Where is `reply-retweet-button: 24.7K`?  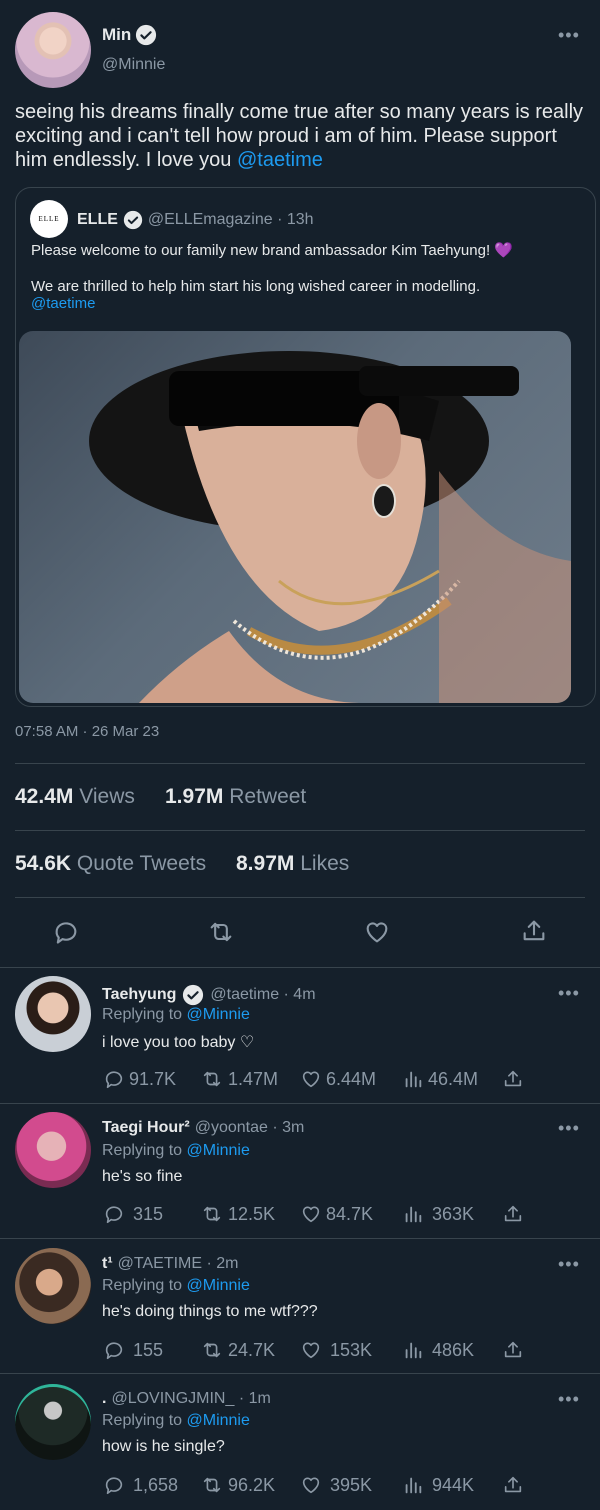 reply-retweet-button: 24.7K is located at coordinates (237, 1350).